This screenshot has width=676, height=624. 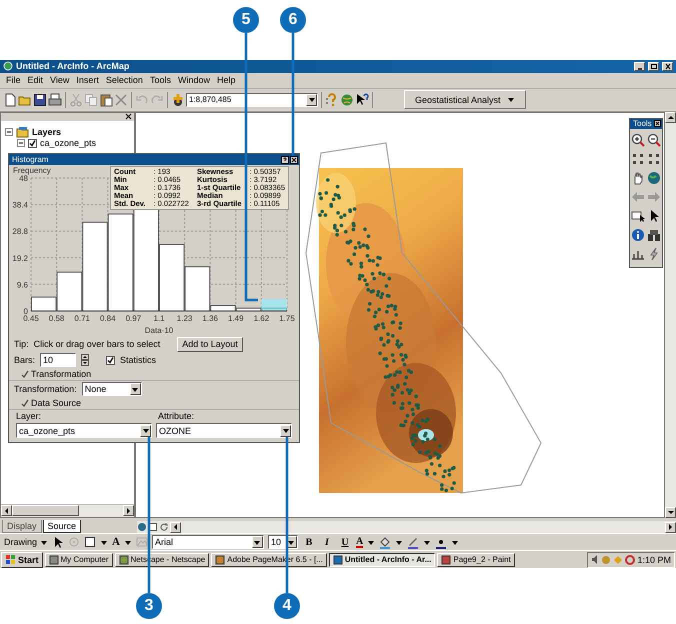 What do you see at coordinates (283, 542) in the screenshot?
I see `font-size-field: 10` at bounding box center [283, 542].